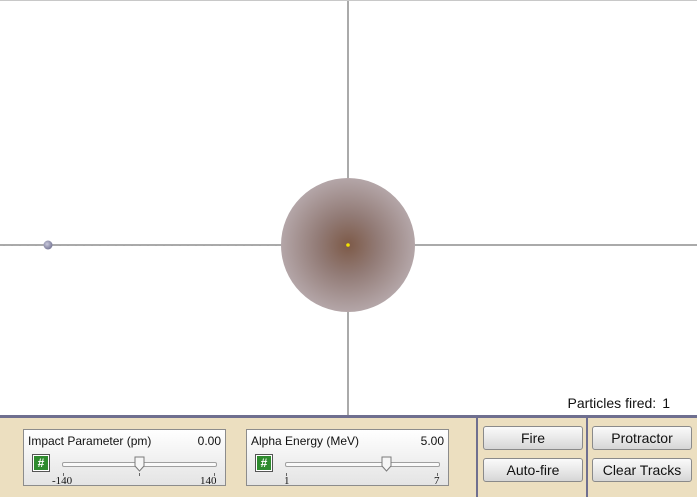 The image size is (697, 497). I want to click on alpha-energy-max: 7, so click(437, 481).